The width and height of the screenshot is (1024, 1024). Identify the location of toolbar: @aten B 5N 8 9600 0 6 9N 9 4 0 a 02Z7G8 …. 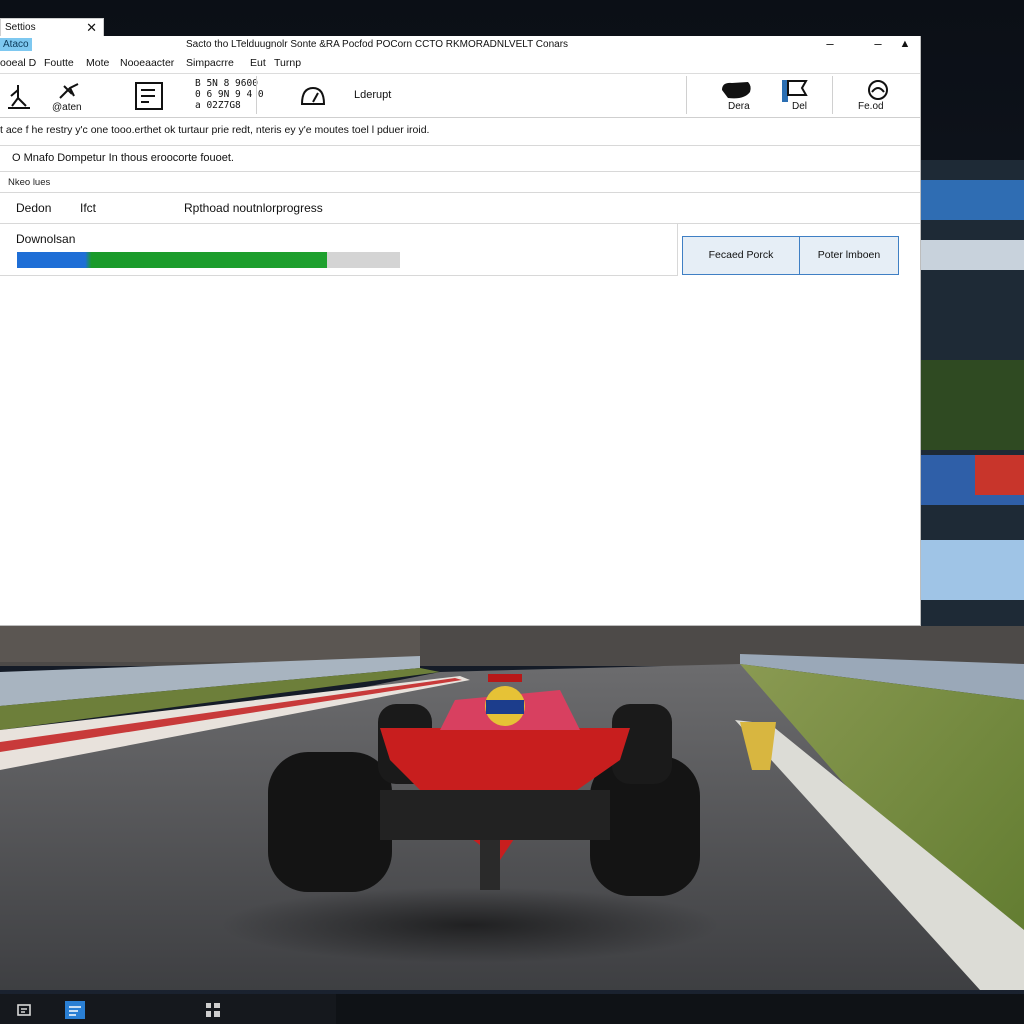
(460, 96).